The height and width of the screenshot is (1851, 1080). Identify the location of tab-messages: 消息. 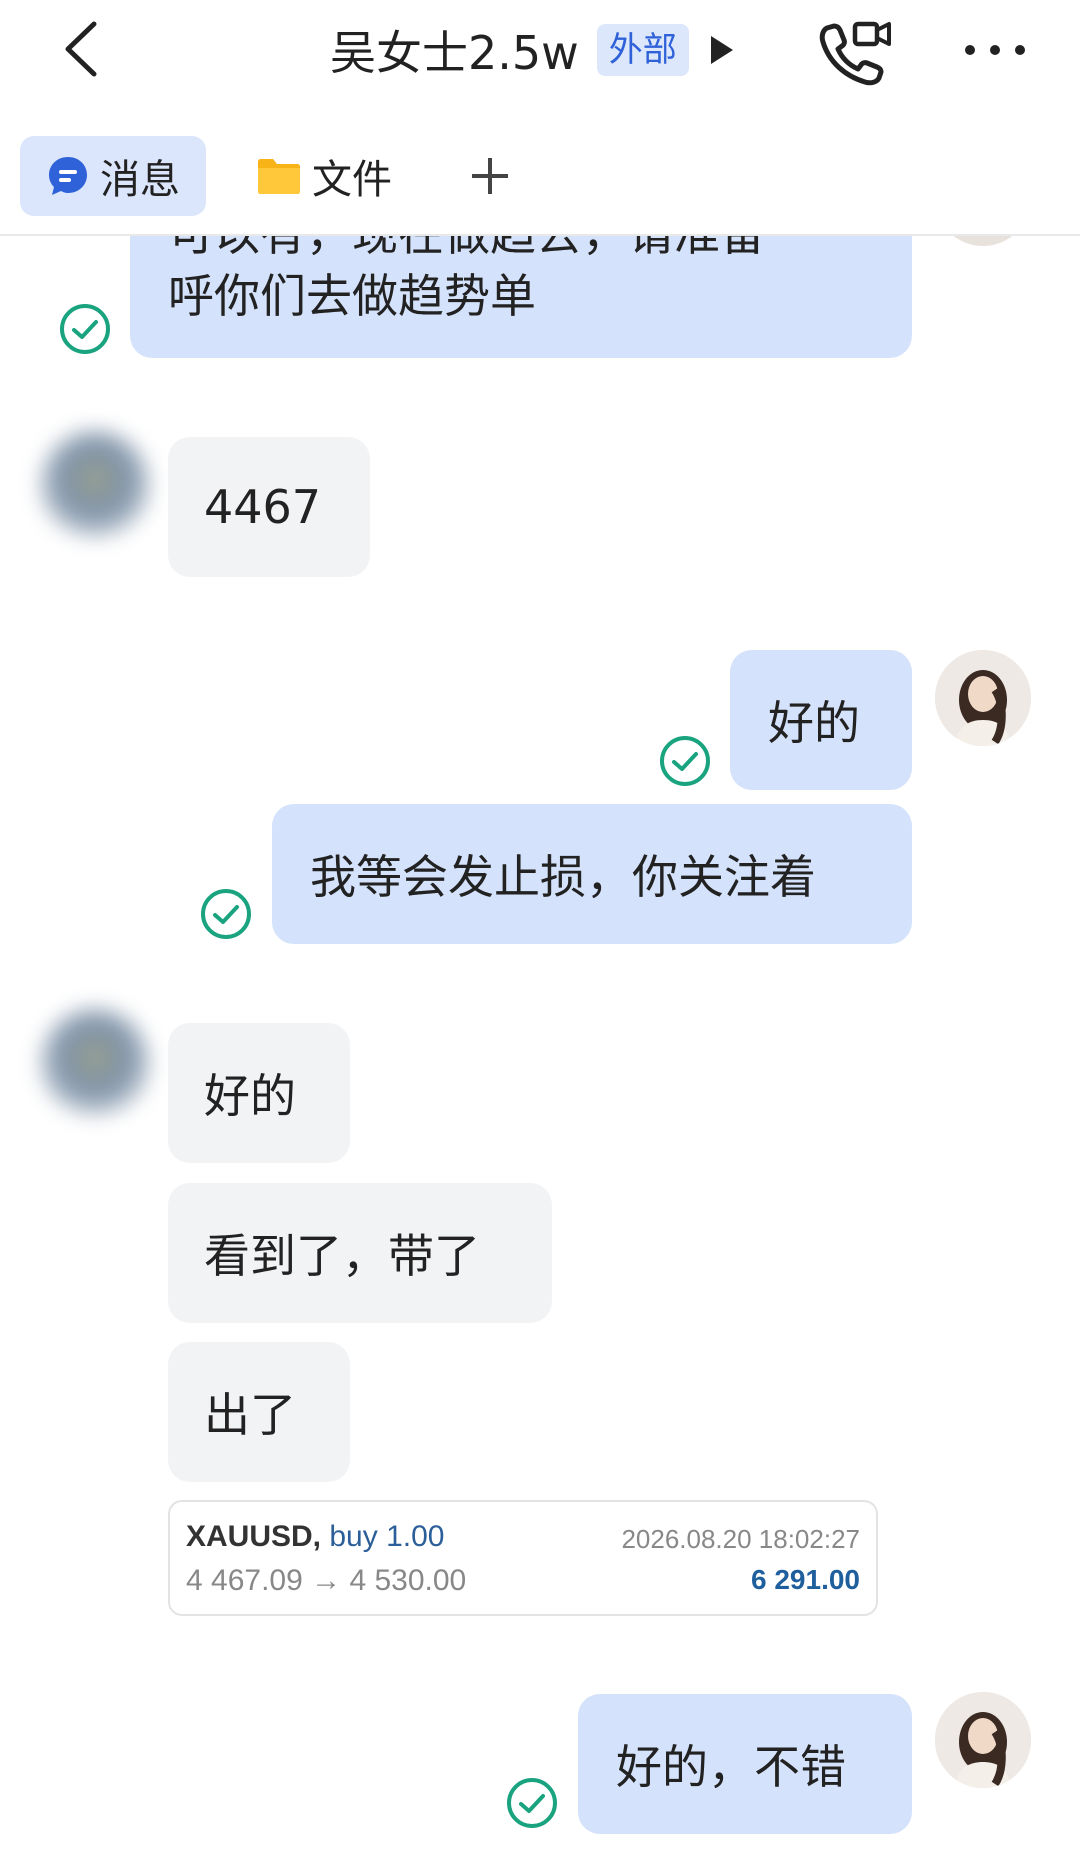
(113, 176).